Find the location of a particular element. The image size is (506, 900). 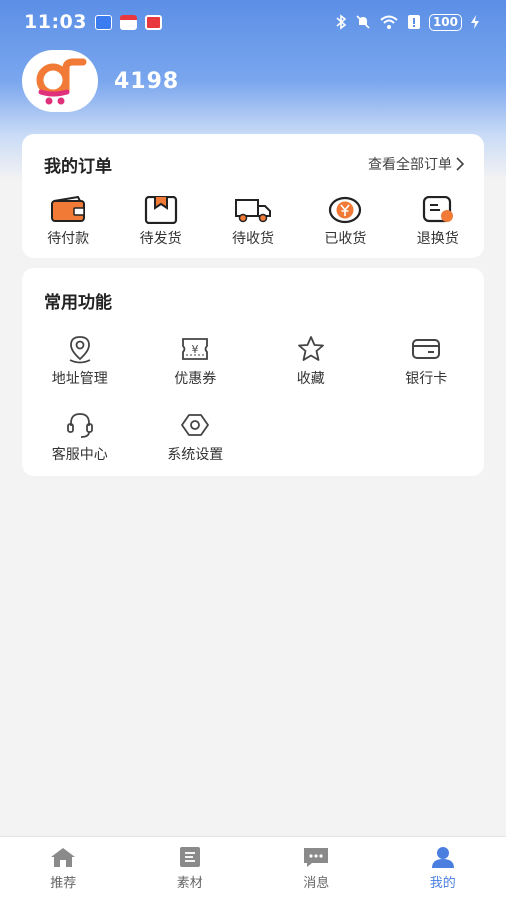

bottom-tab-bar: 推荐 素材 消息 我的 is located at coordinates (253, 868).